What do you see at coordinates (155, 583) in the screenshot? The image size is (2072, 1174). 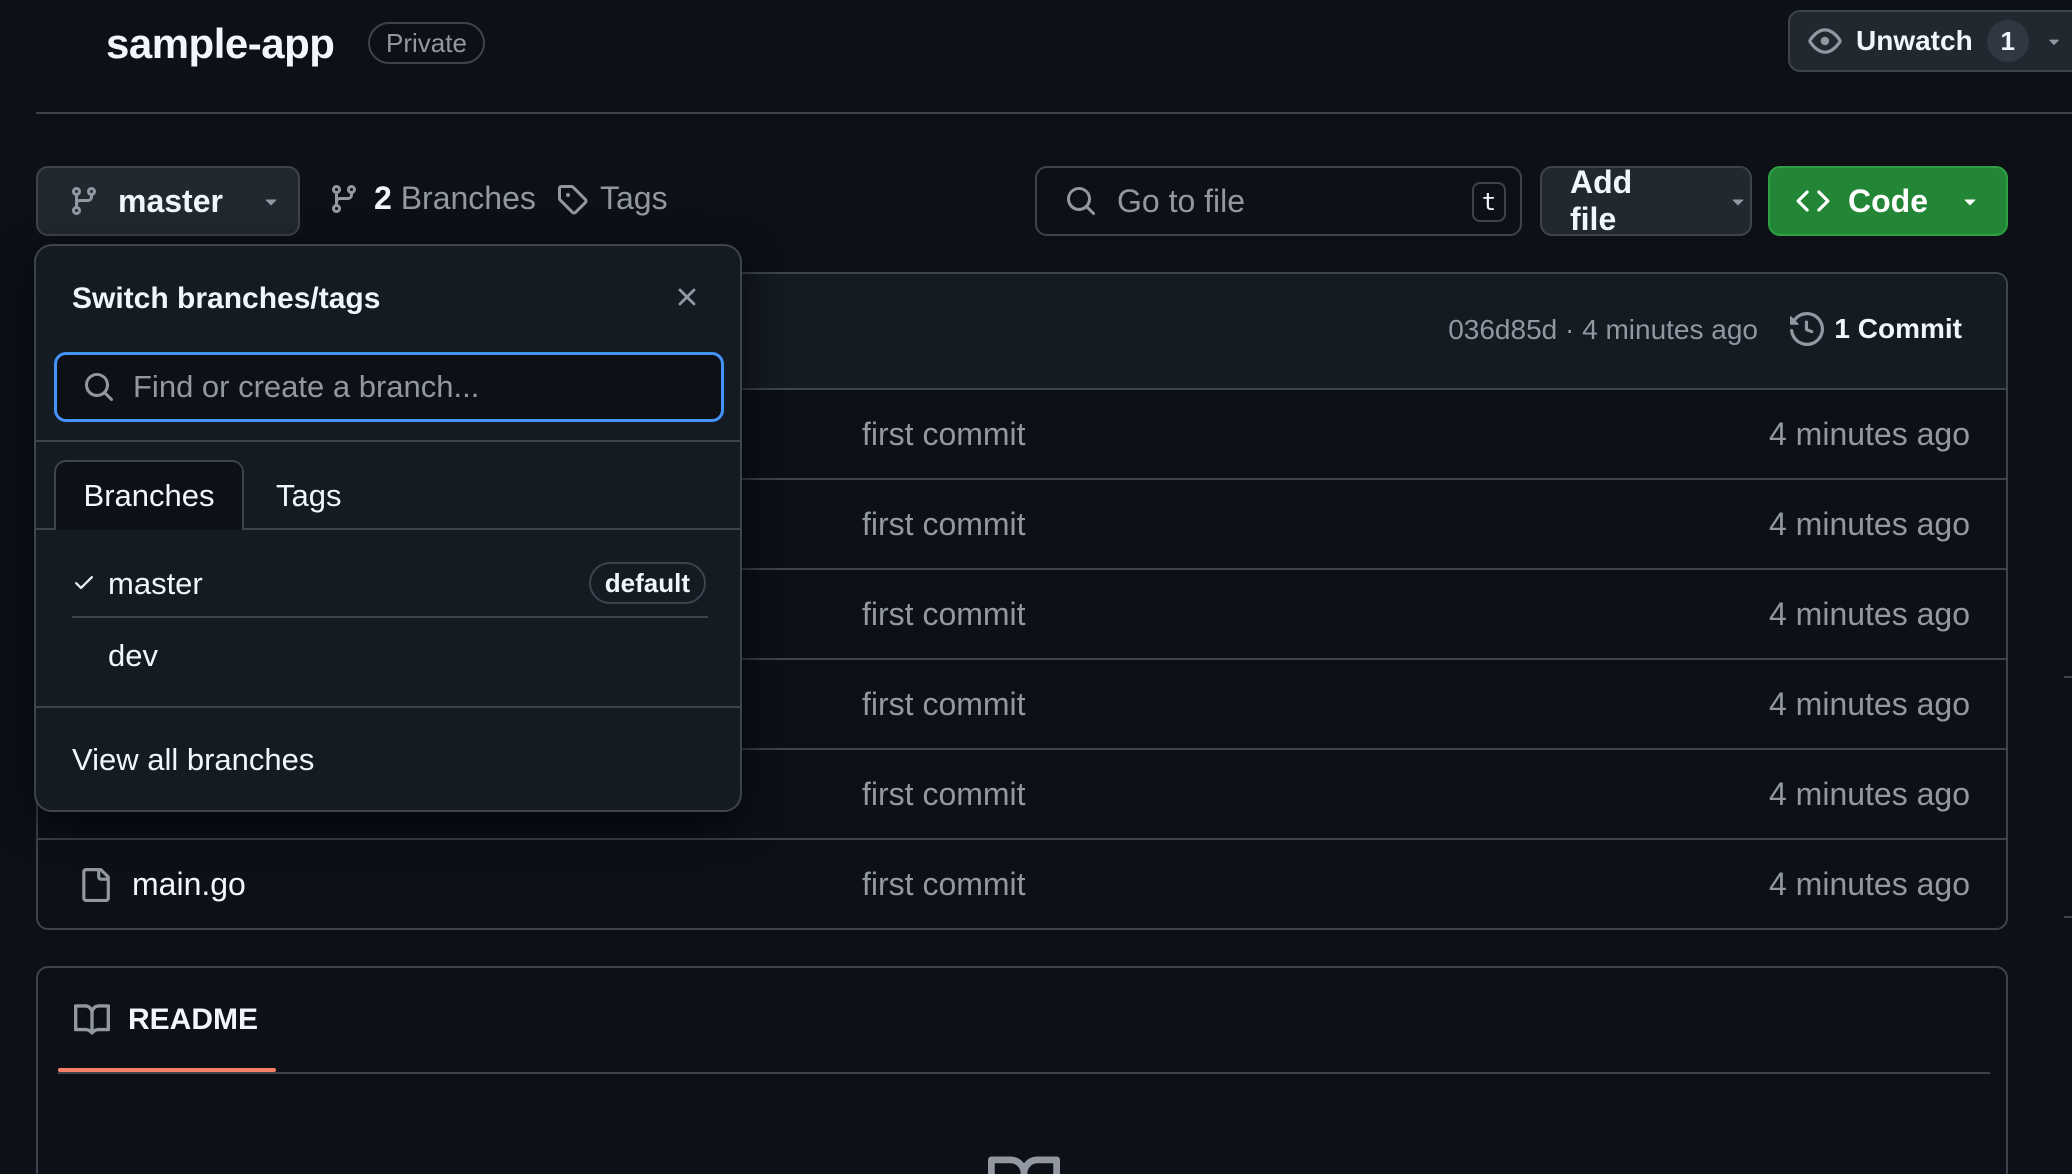 I see `branch-name: master` at bounding box center [155, 583].